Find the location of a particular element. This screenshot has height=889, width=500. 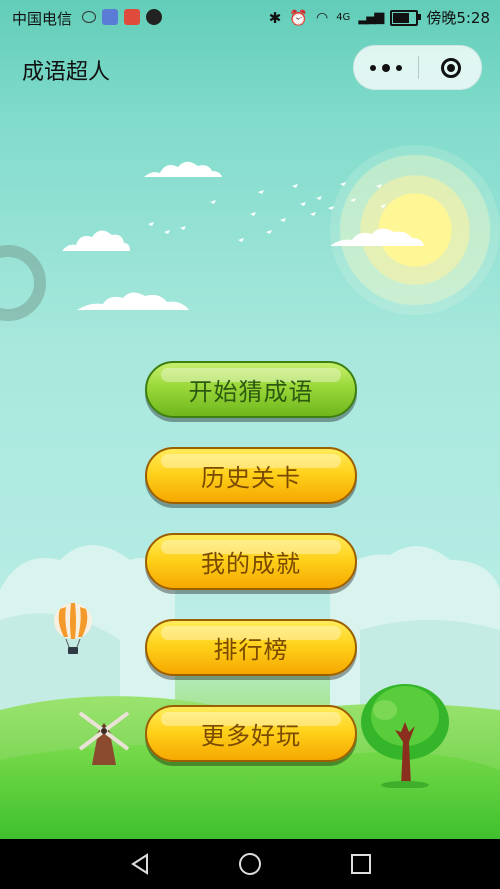

mini-program-capsule is located at coordinates (417, 67).